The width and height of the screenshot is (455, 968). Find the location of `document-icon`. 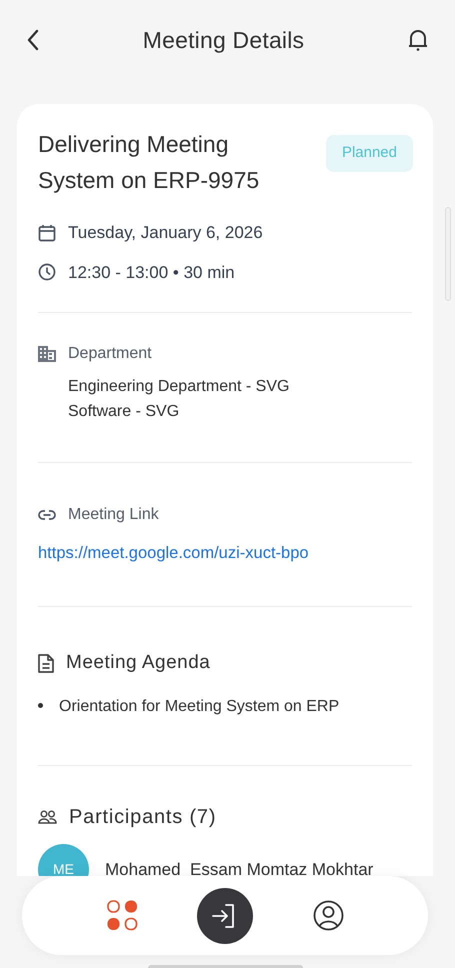

document-icon is located at coordinates (46, 663).